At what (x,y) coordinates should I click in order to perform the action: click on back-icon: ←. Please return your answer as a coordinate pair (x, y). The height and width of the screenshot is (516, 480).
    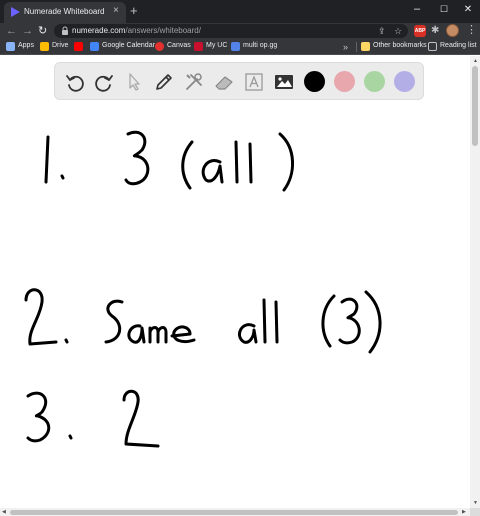
    Looking at the image, I should click on (11, 31).